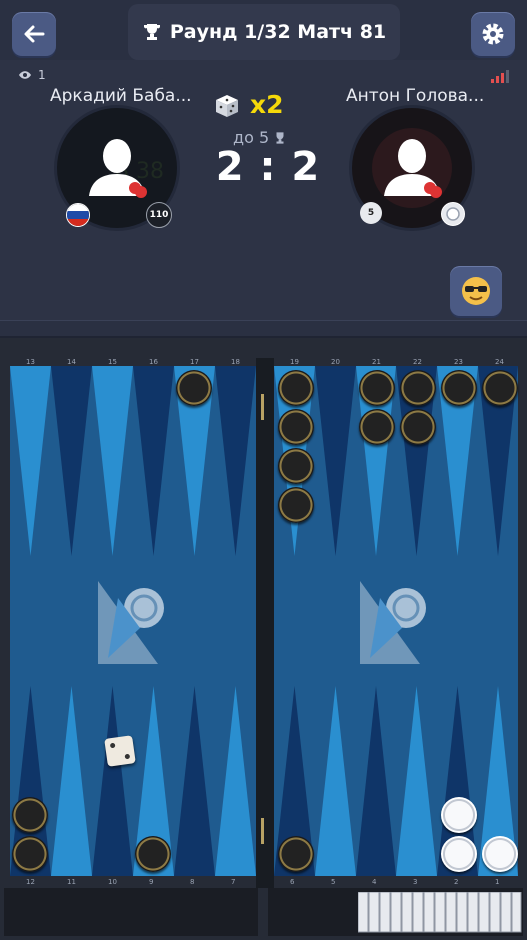 This screenshot has width=527, height=940. I want to click on point-number: 7, so click(233, 882).